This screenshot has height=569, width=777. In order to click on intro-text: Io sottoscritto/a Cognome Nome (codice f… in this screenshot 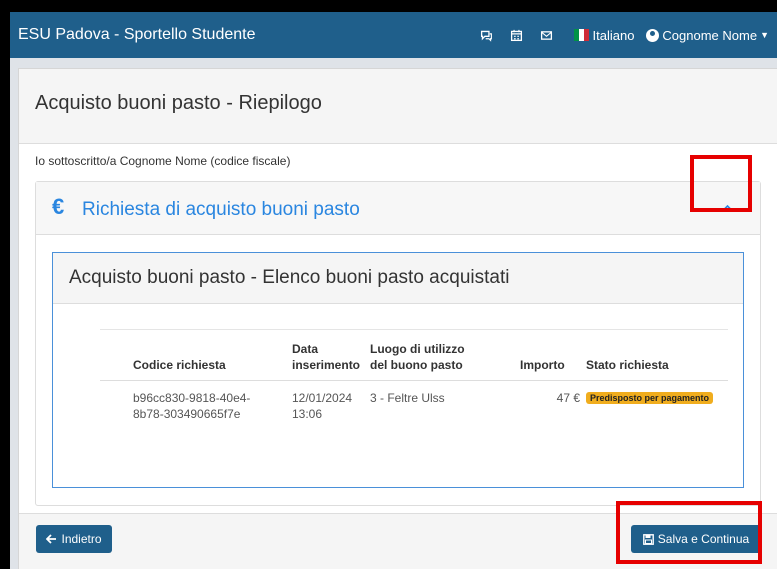, I will do `click(163, 161)`.